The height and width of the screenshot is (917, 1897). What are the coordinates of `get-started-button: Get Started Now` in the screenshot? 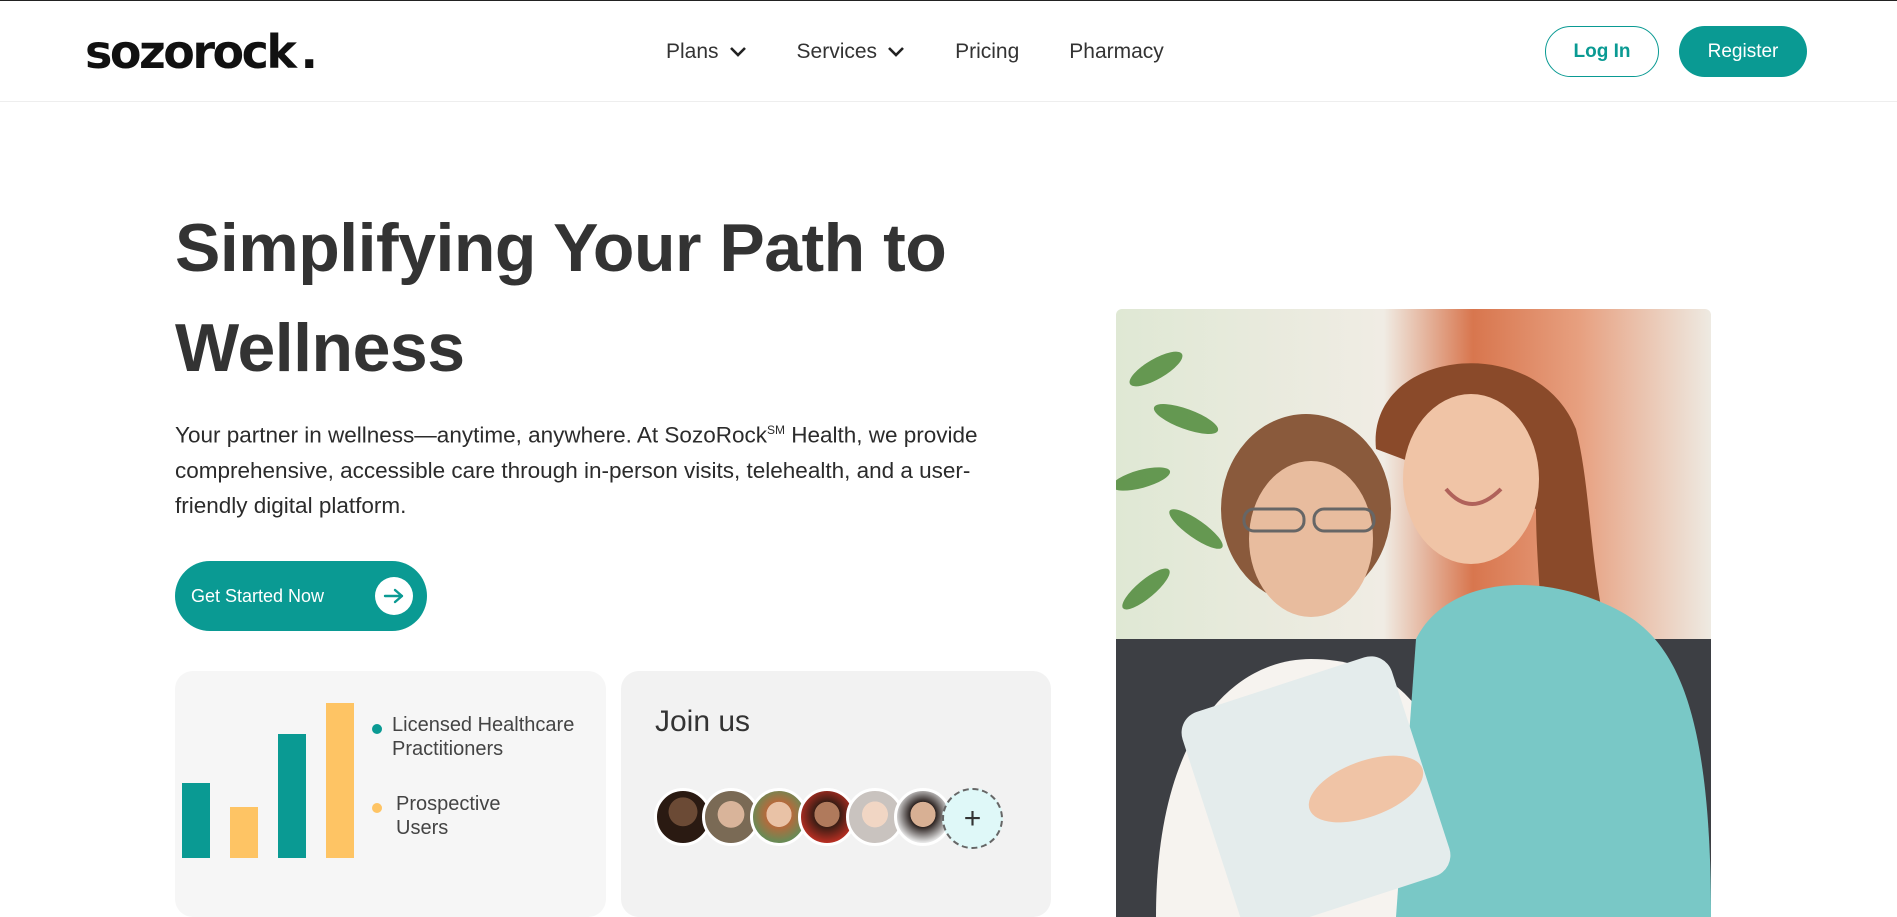 It's located at (301, 596).